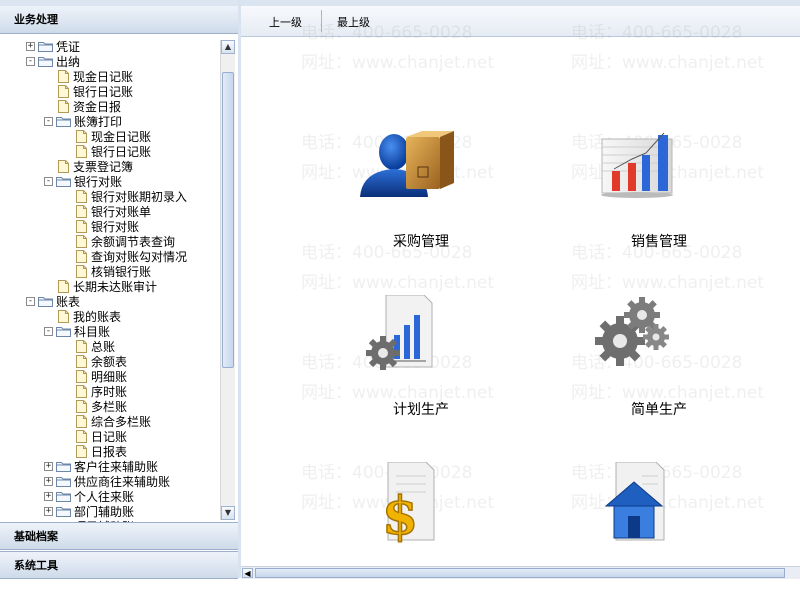  I want to click on scroll-left-arrow: ◀, so click(247, 573).